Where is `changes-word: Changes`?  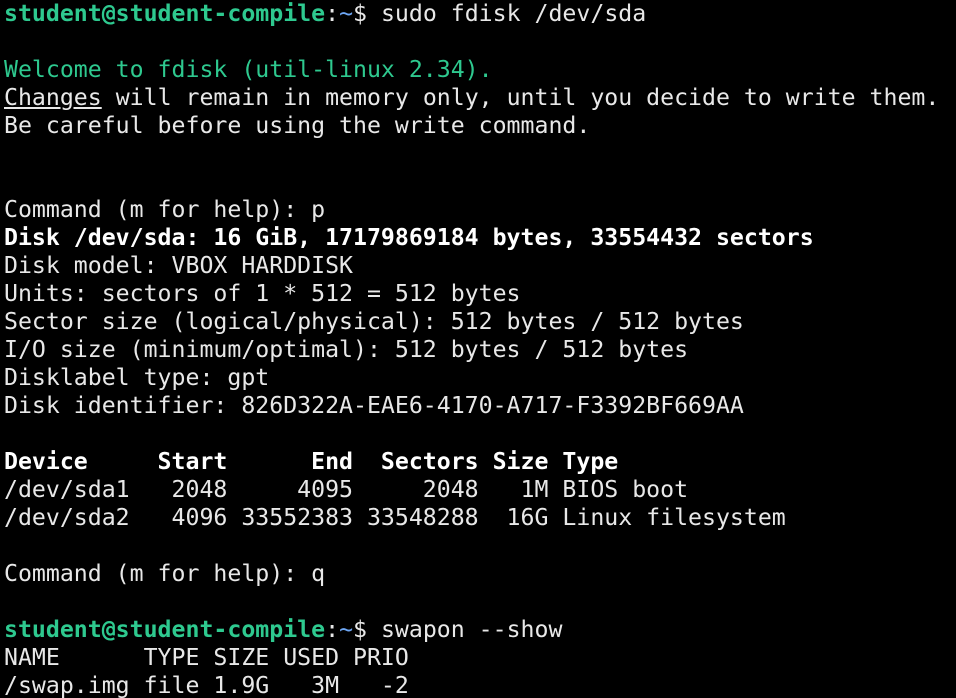 changes-word: Changes is located at coordinates (53, 97).